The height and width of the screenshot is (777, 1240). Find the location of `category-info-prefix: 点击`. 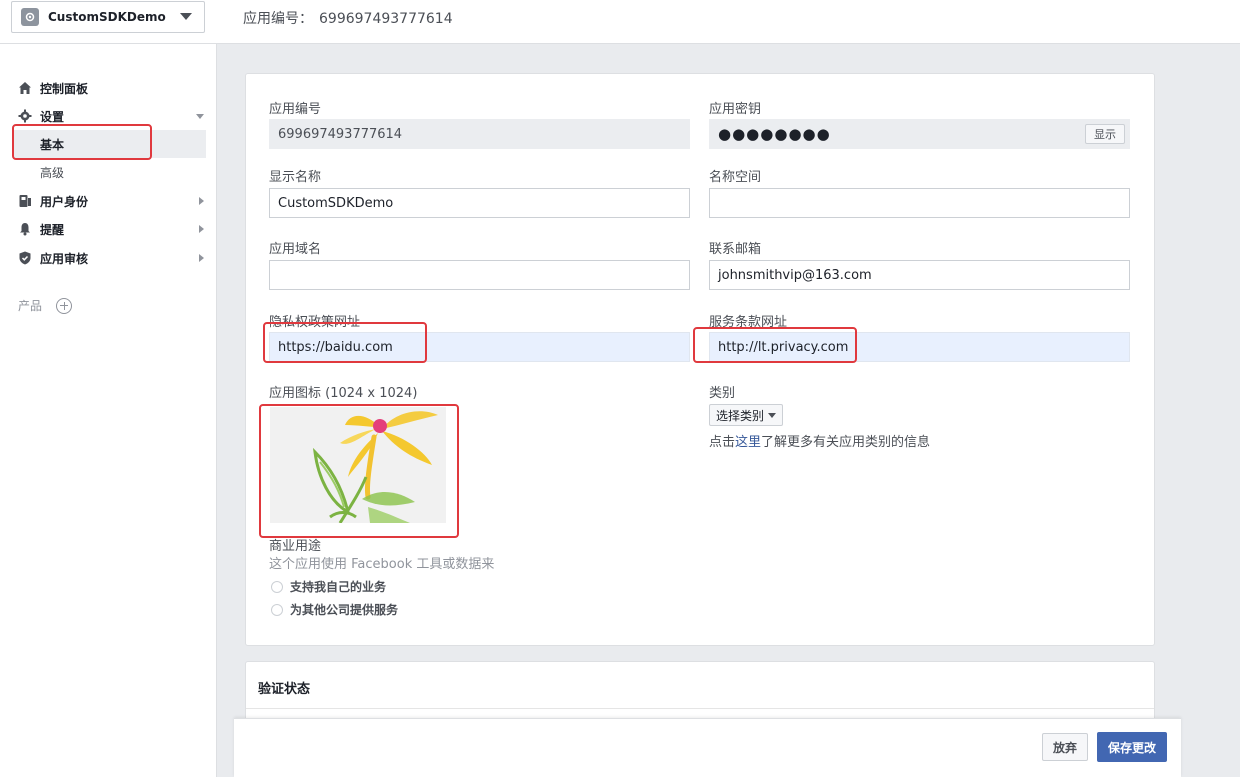

category-info-prefix: 点击 is located at coordinates (722, 442).